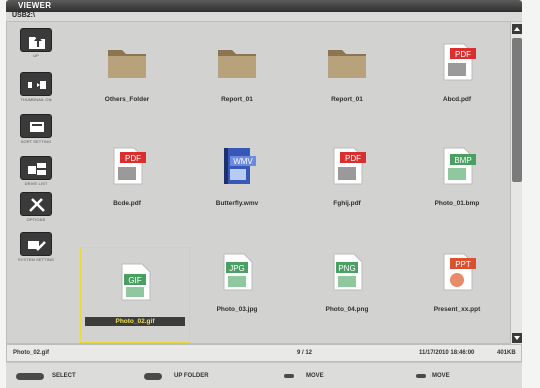 The width and height of the screenshot is (540, 388). What do you see at coordinates (36, 126) in the screenshot?
I see `sort-icon` at bounding box center [36, 126].